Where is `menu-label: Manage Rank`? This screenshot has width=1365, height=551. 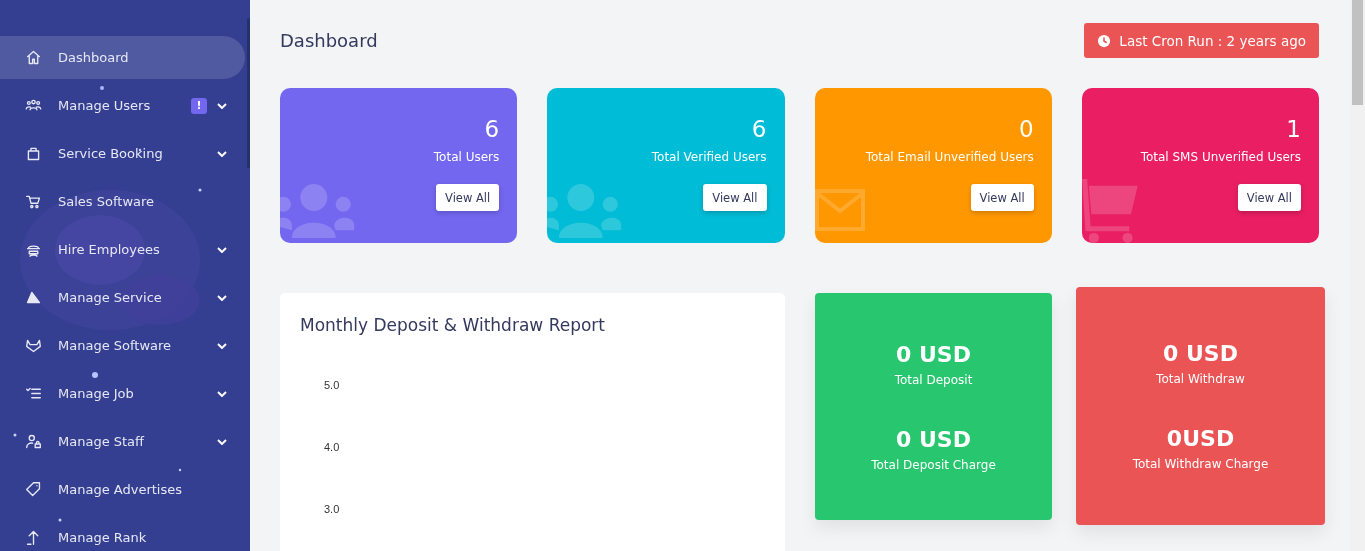 menu-label: Manage Rank is located at coordinates (103, 537).